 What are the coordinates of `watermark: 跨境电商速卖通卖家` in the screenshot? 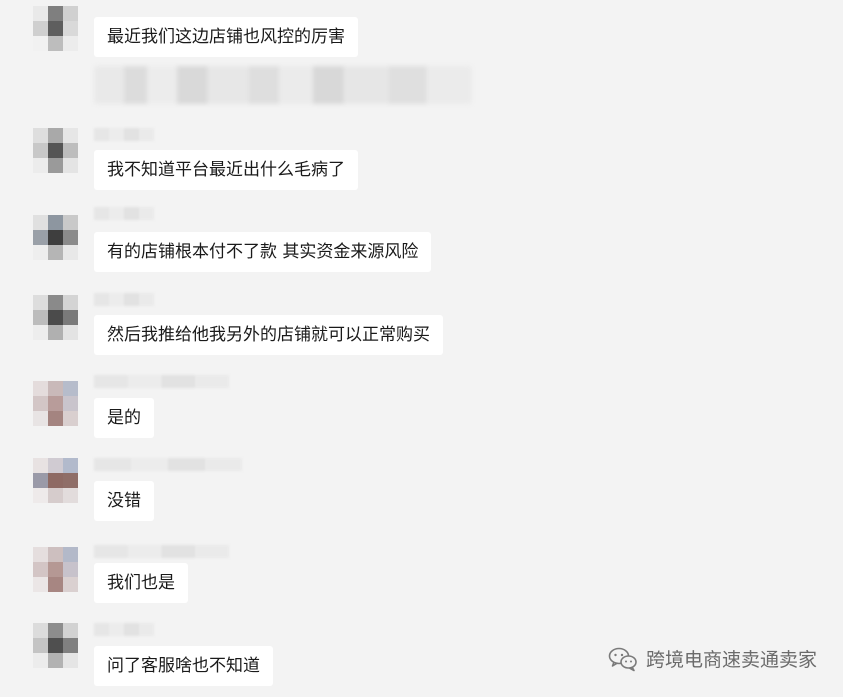 It's located at (712, 658).